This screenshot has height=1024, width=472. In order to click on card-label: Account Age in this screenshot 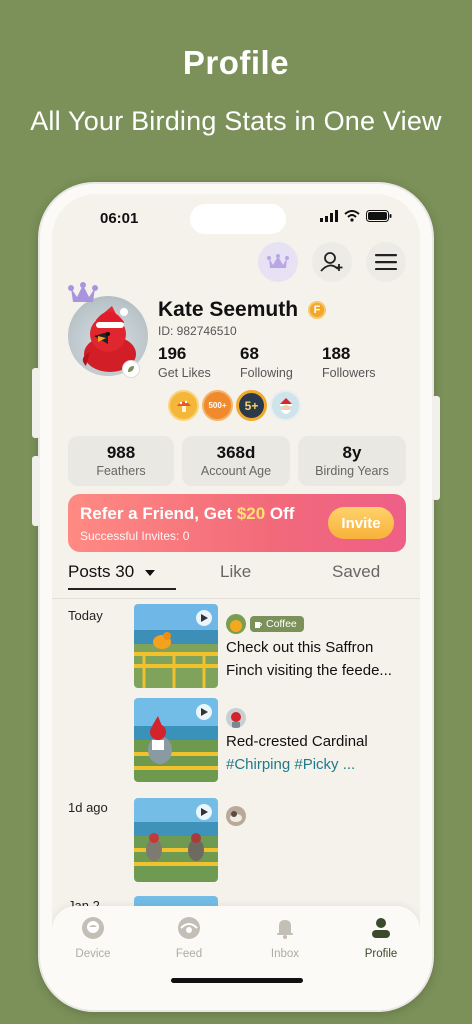, I will do `click(236, 471)`.